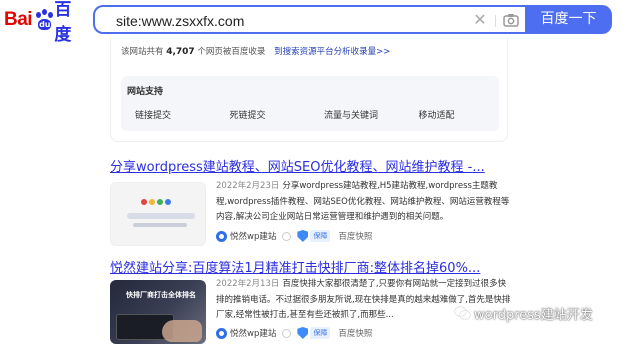 This screenshot has width=641, height=344. Describe the element at coordinates (248, 186) in the screenshot. I see `result-date: 2022年2月23日` at that location.